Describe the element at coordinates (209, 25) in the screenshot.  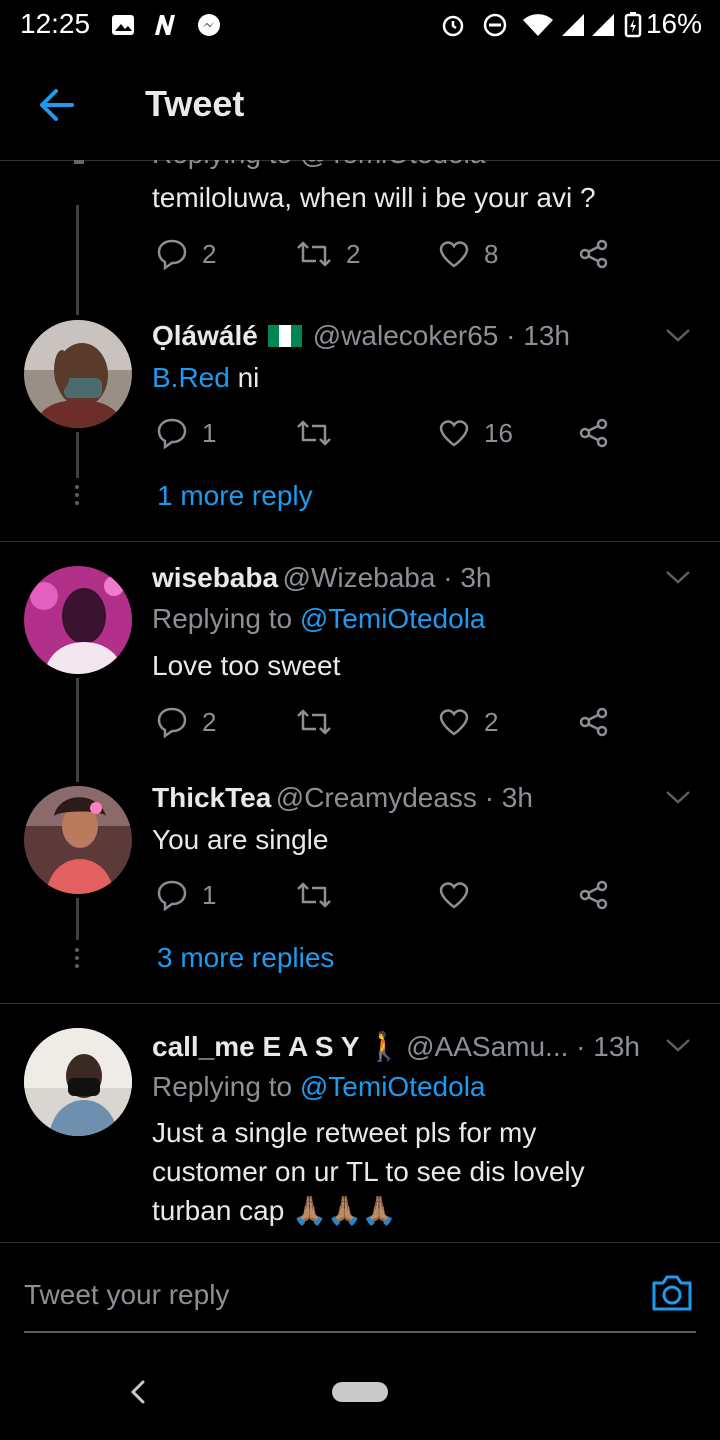
I see `messenger-icon` at that location.